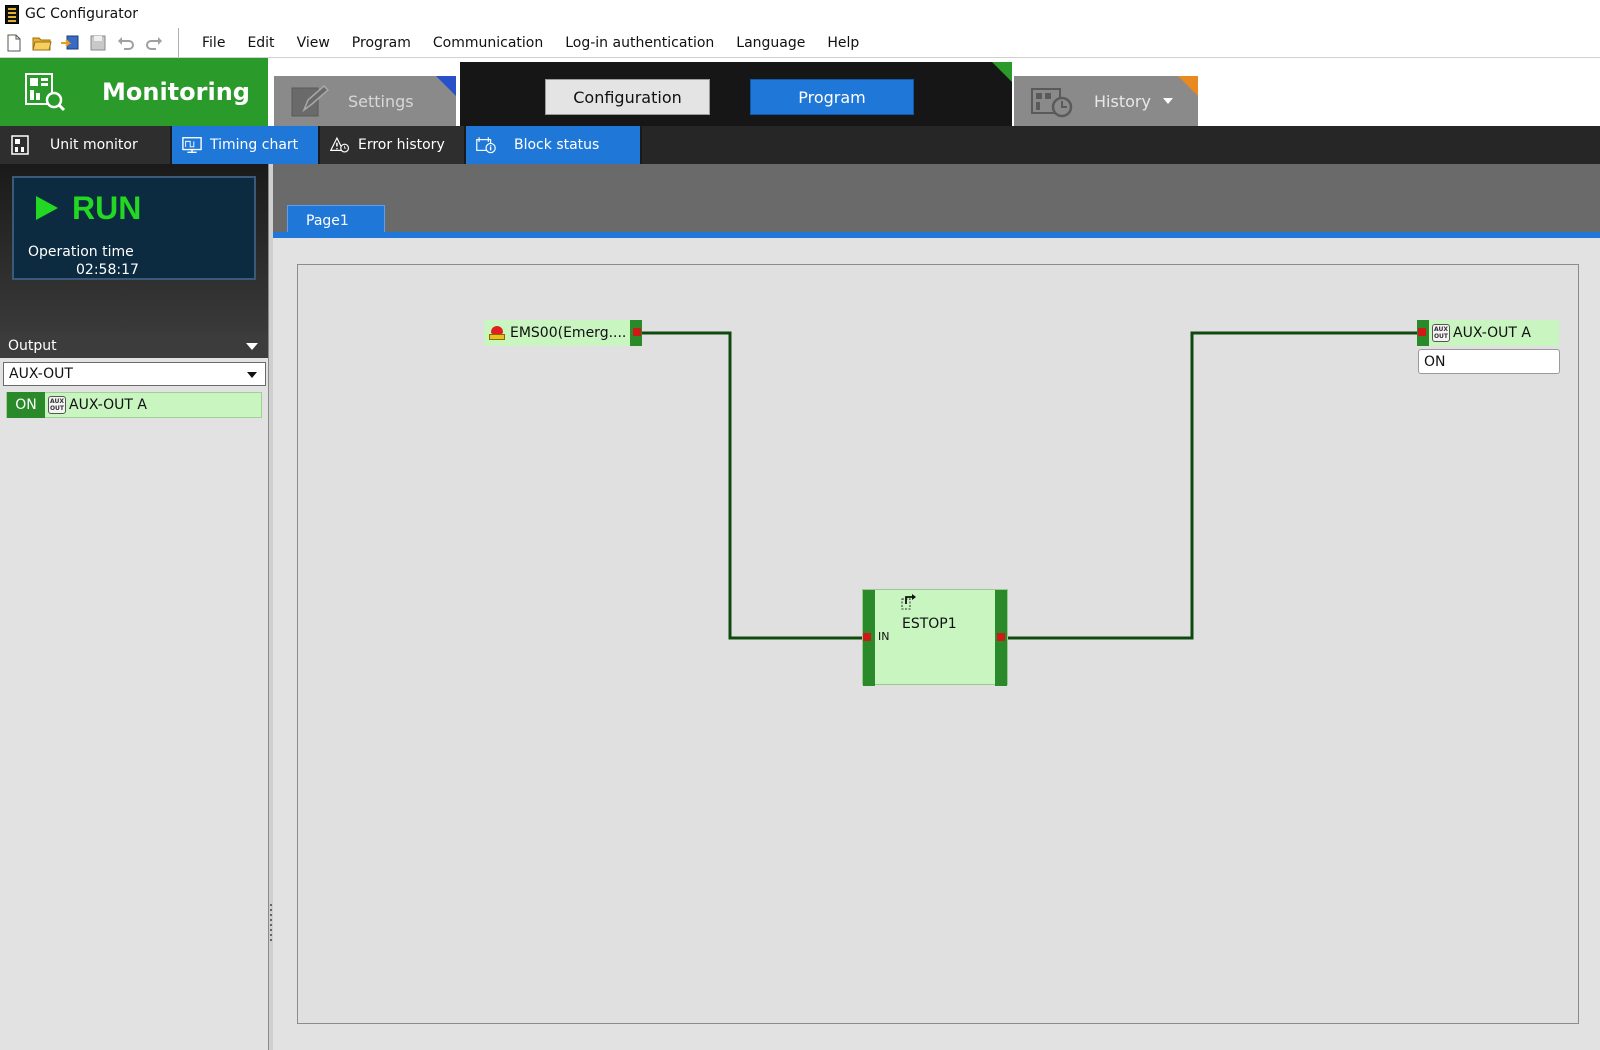 The height and width of the screenshot is (1050, 1600). Describe the element at coordinates (381, 43) in the screenshot. I see `menu-program: Program` at that location.